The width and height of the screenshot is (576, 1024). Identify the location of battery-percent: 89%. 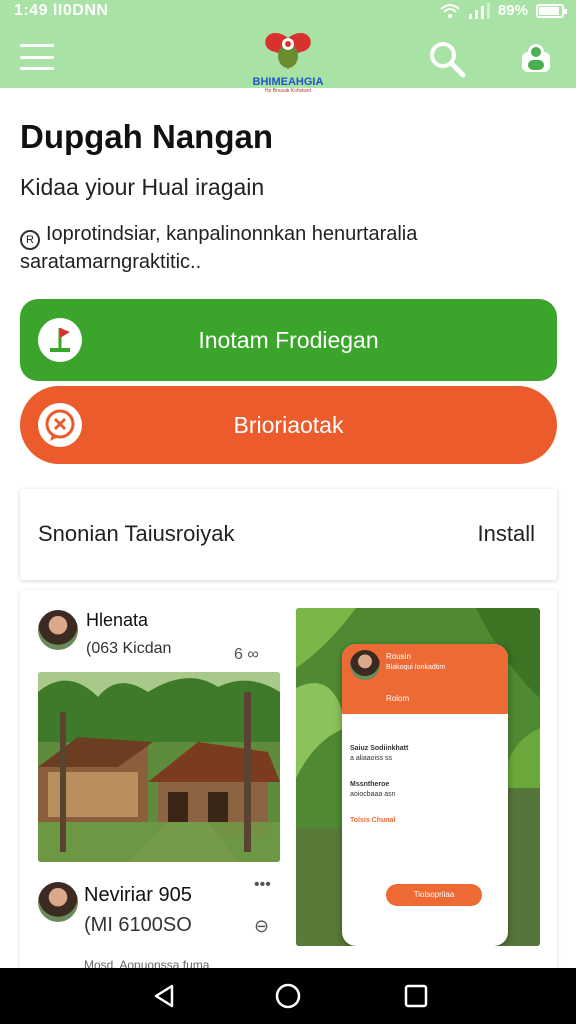
(512, 10).